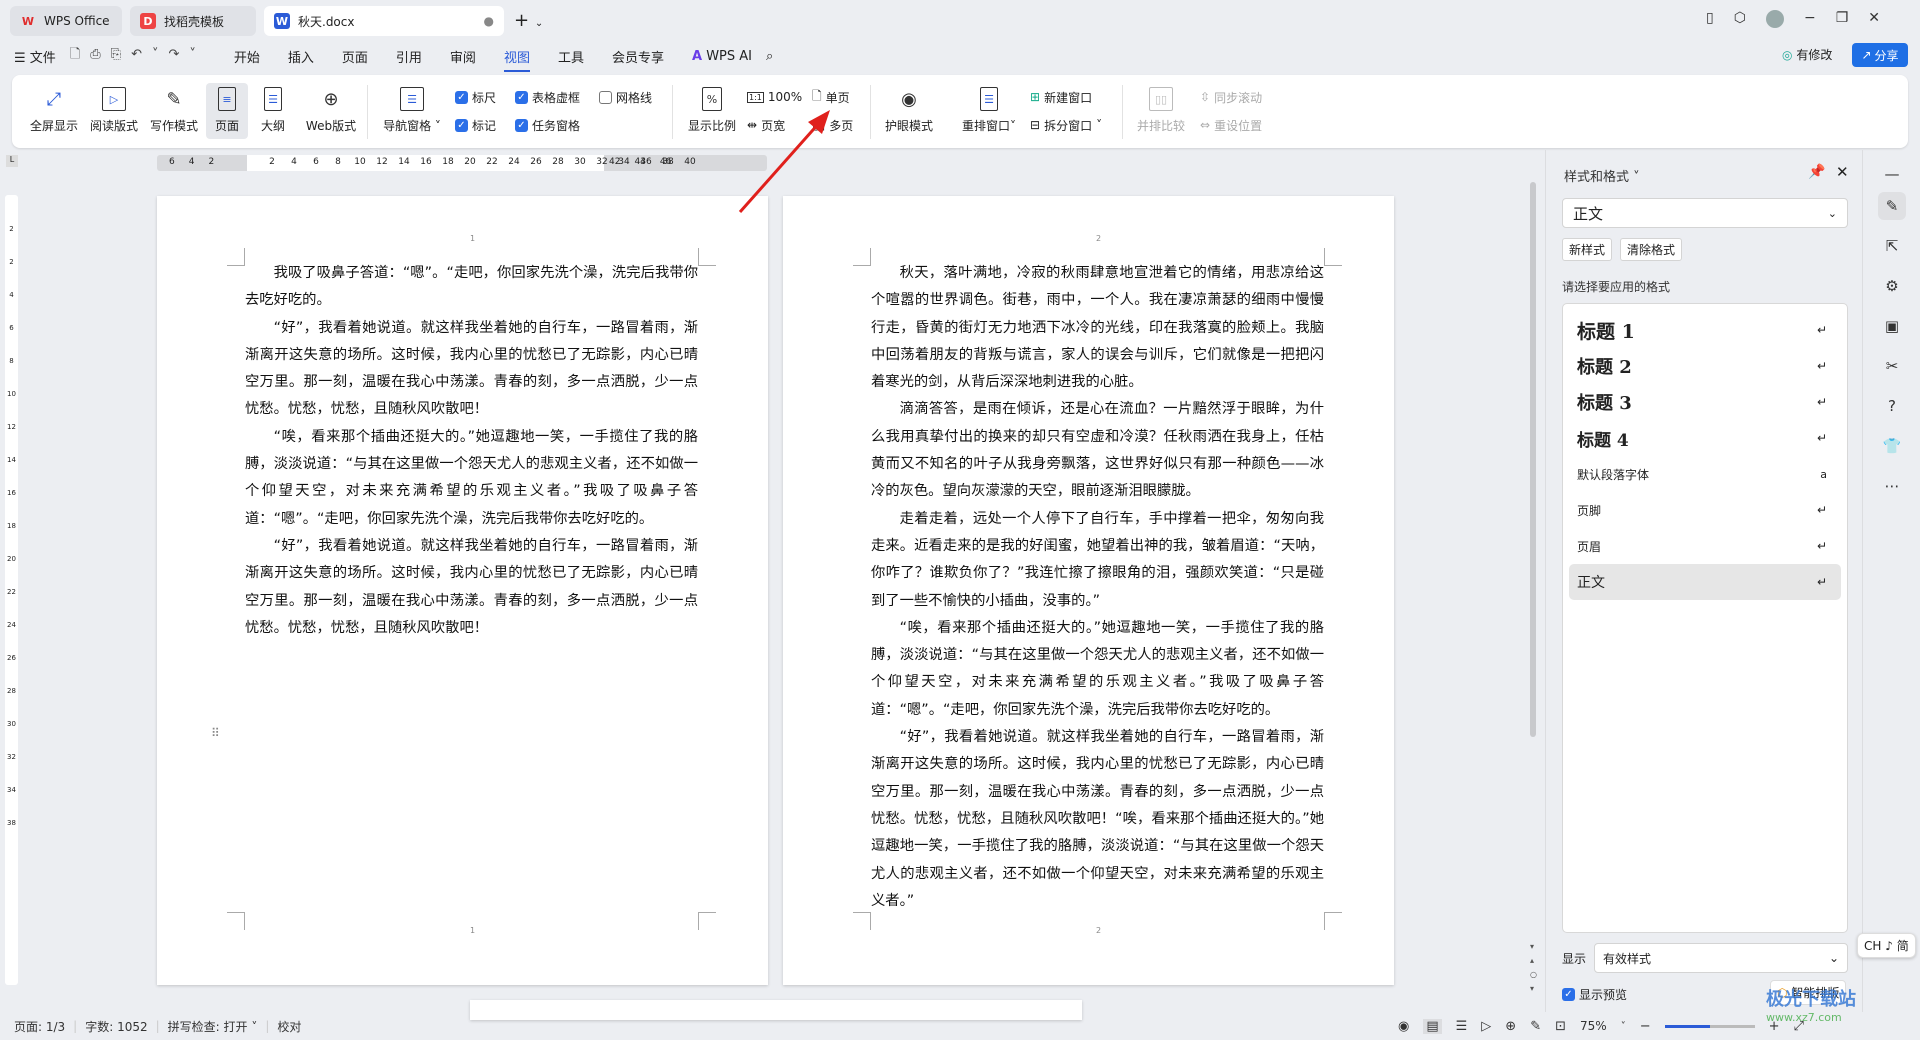 The width and height of the screenshot is (1920, 1040). I want to click on current-style-dropdown: 正文 ⌄, so click(1705, 213).